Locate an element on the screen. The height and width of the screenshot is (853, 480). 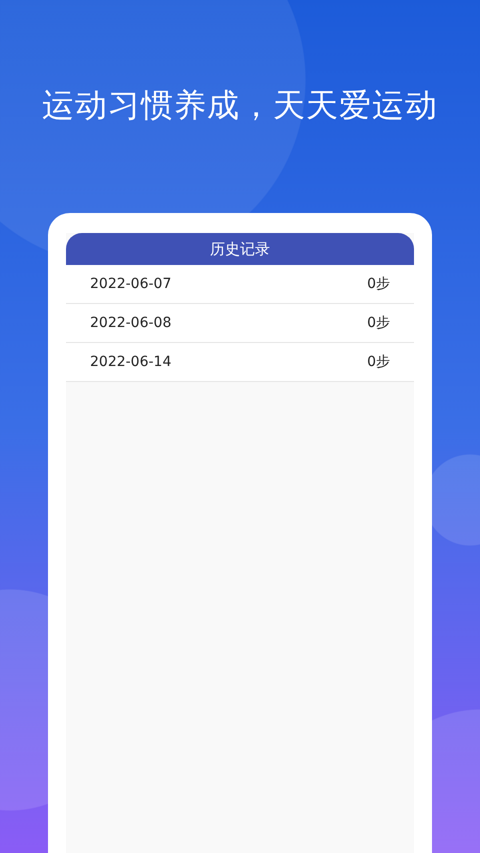
history-header: 历史记录 is located at coordinates (240, 249).